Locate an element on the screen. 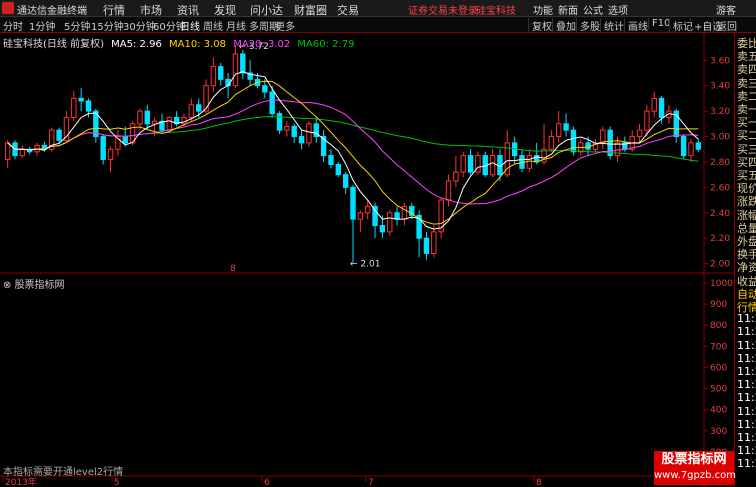 The width and height of the screenshot is (756, 487). period-tab-5min: 5分钟 is located at coordinates (77, 25).